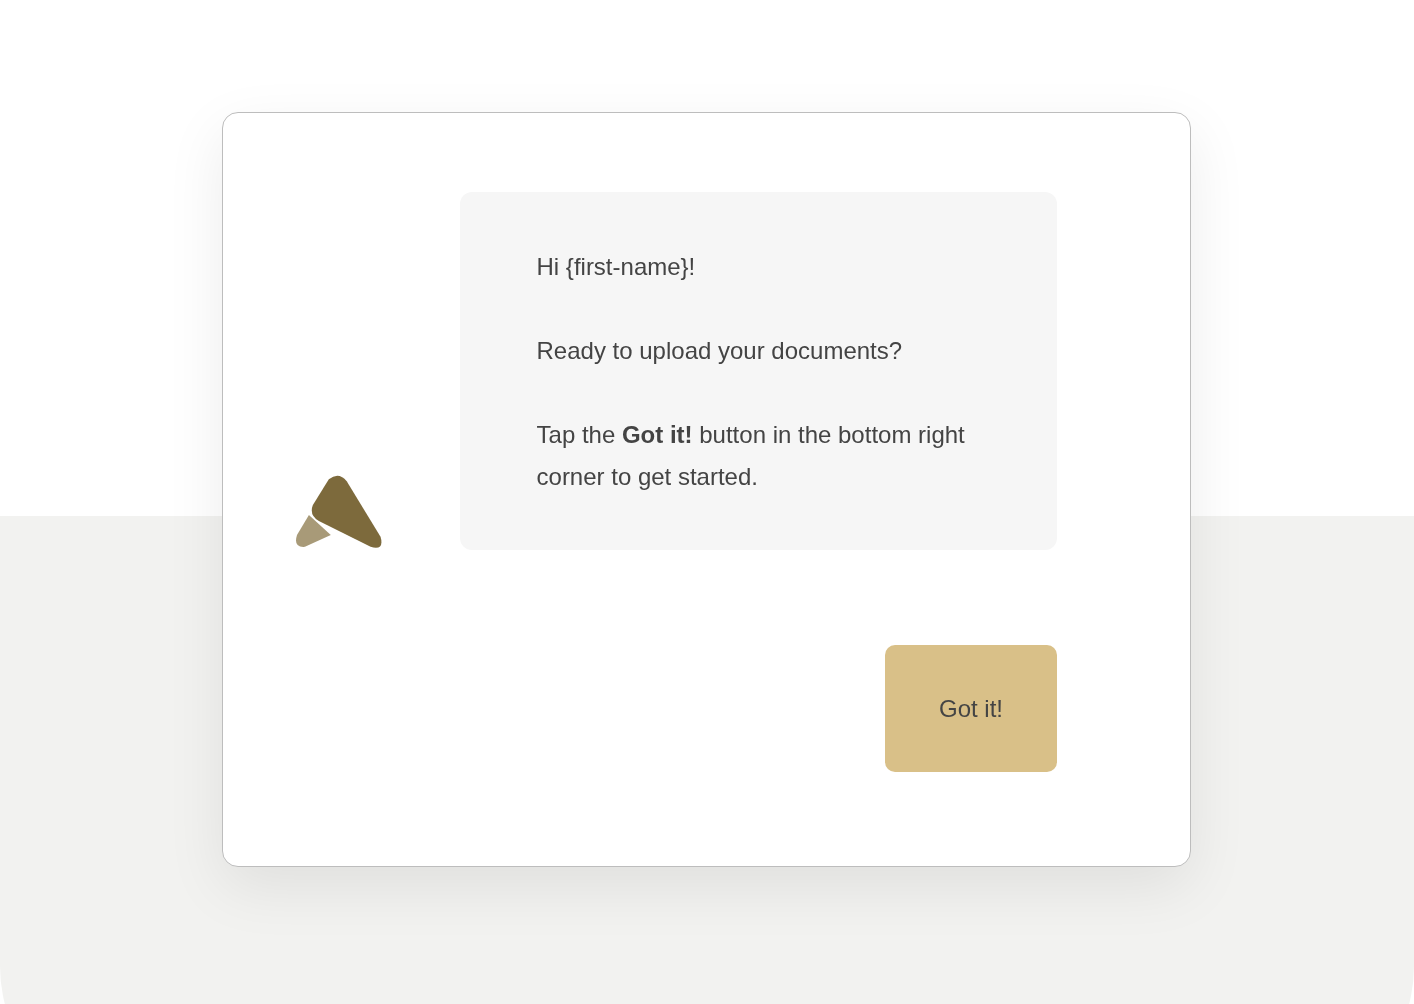  Describe the element at coordinates (339, 513) in the screenshot. I see `logo-icon` at that location.